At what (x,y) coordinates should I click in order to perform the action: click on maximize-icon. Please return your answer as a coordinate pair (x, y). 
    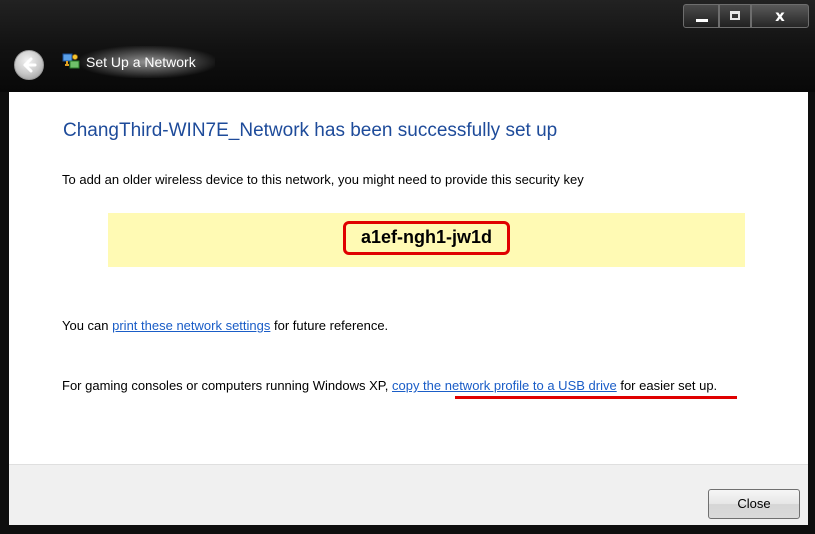
    Looking at the image, I should click on (735, 15).